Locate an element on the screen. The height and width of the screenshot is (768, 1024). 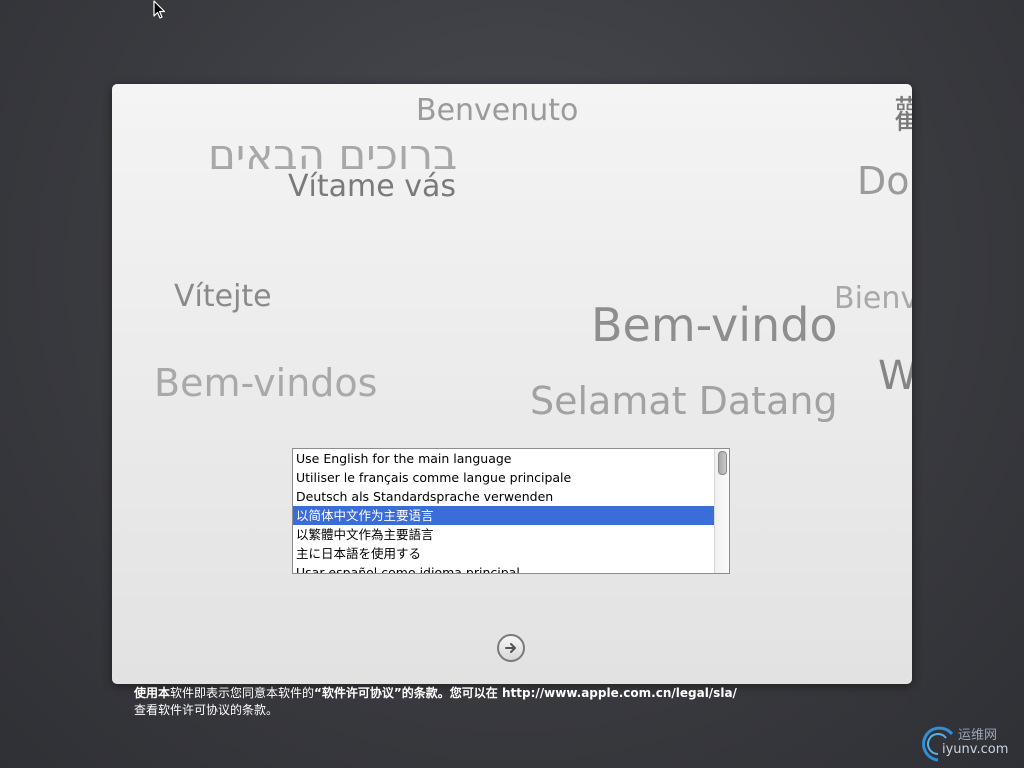
welcome-word-chinese: 歡 is located at coordinates (903, 115).